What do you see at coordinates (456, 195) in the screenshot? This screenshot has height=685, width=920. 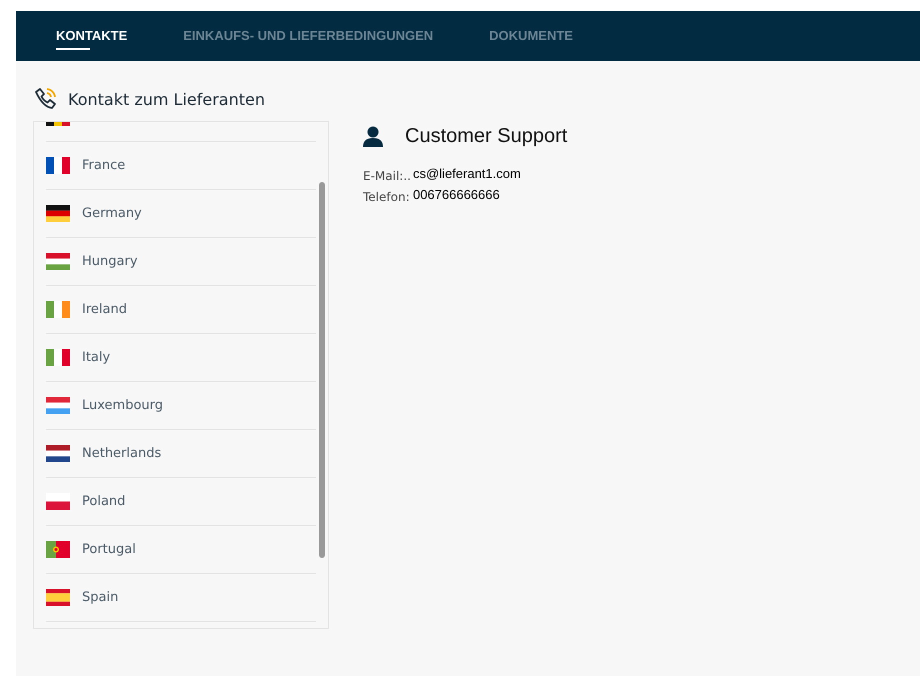 I see `field-value: 006766666666` at bounding box center [456, 195].